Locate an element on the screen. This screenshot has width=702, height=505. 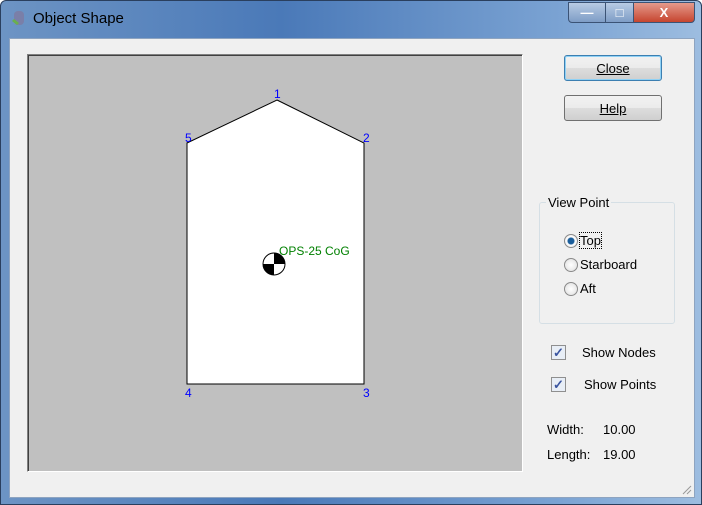
maximize-button: □ is located at coordinates (619, 12).